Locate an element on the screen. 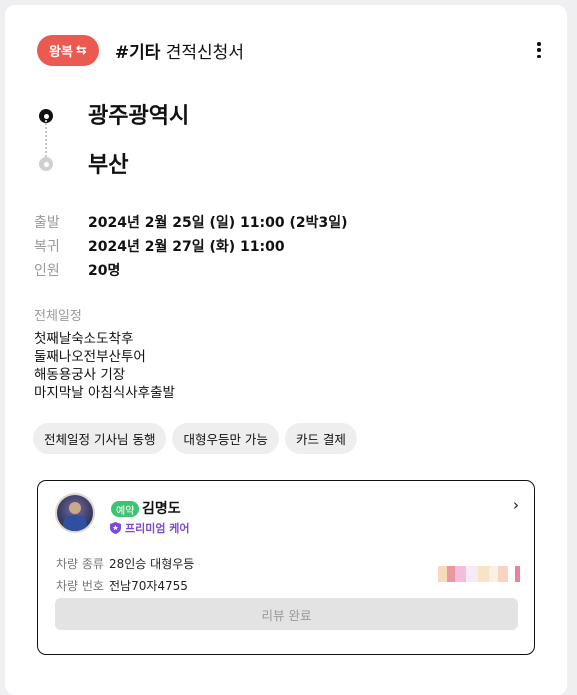 Image resolution: width=577 pixels, height=695 pixels. vehicle-type-row: 차량 종류 28인승 대형우등 is located at coordinates (125, 563).